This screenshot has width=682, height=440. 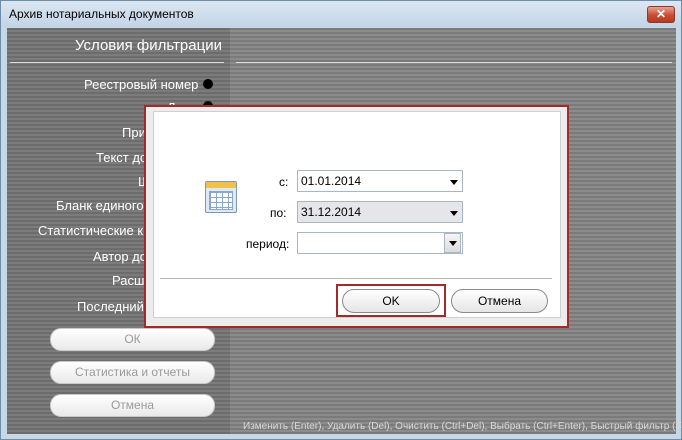 I want to click on filter-label-7: Статистические ка, so click(x=94, y=230).